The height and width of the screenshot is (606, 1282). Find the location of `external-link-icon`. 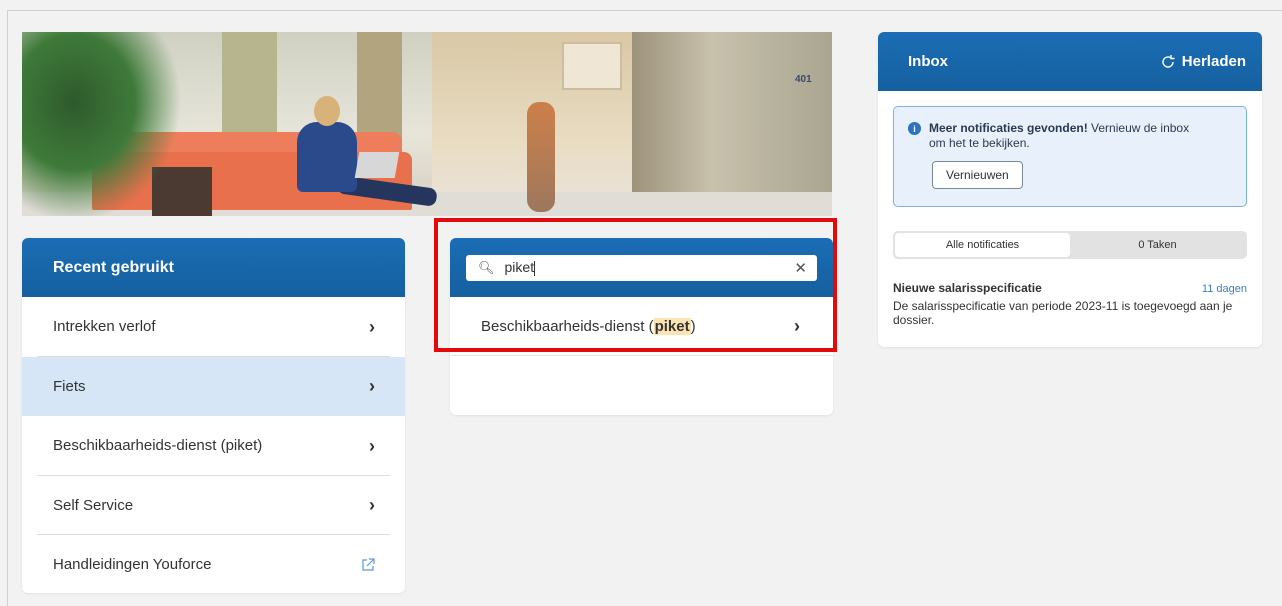

external-link-icon is located at coordinates (368, 564).